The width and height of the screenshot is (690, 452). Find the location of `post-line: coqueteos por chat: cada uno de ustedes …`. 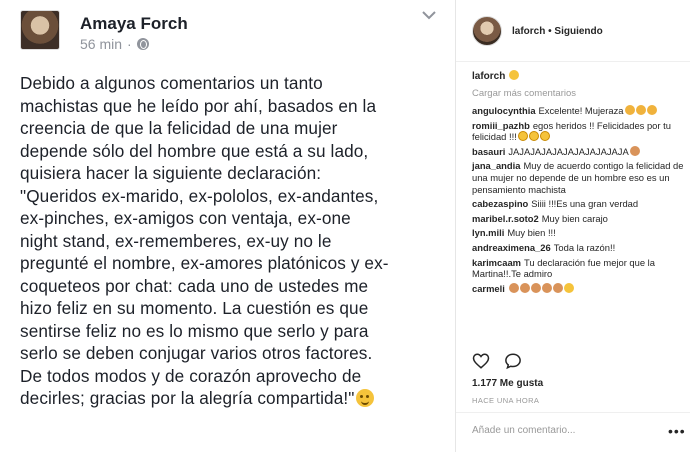

post-line: coqueteos por chat: cada uno de ustedes … is located at coordinates (194, 285).